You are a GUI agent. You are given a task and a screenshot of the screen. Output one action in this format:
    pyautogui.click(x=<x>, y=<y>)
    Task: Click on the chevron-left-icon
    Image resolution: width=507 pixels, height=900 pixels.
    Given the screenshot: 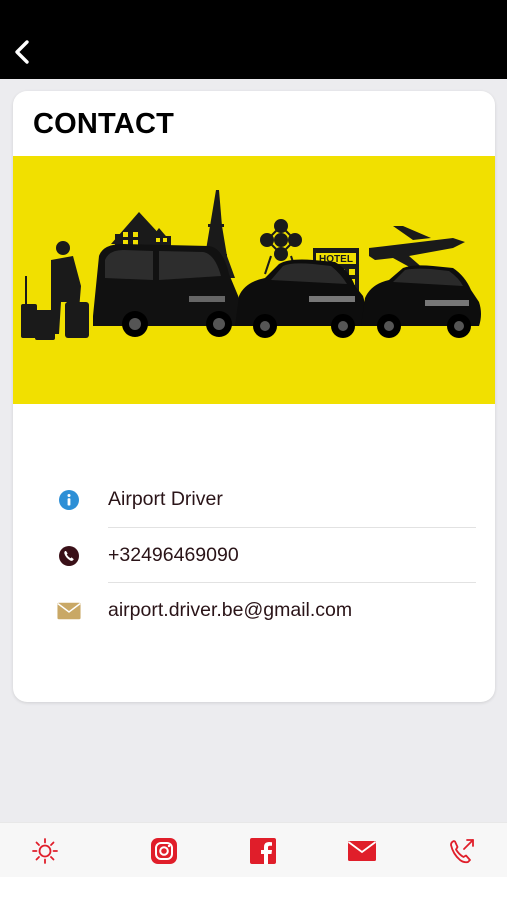 What is the action you would take?
    pyautogui.click(x=22, y=52)
    